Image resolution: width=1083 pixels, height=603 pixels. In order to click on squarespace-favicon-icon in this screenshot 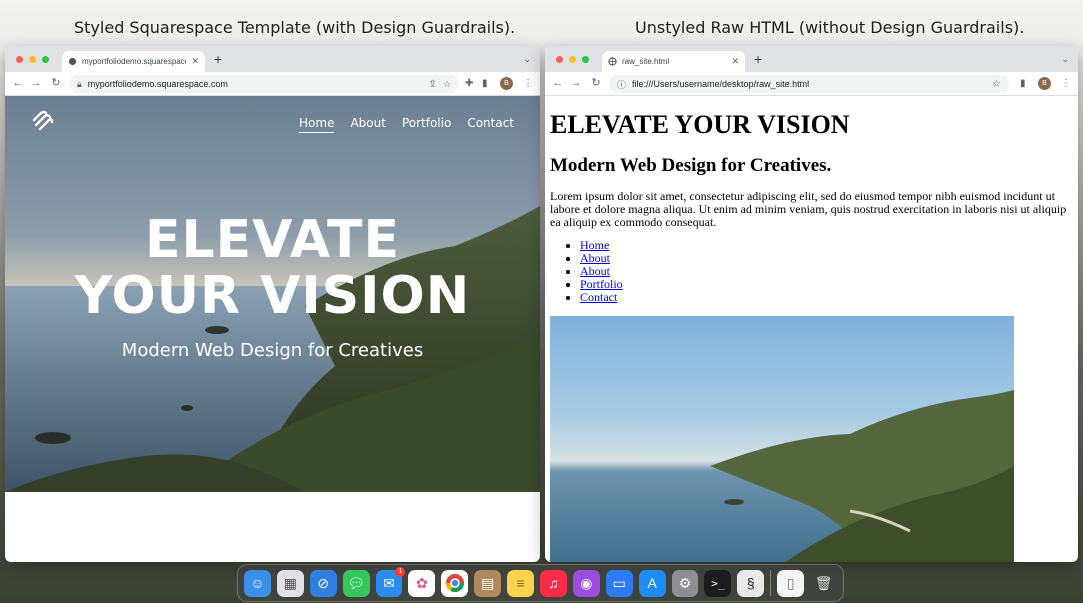, I will do `click(72, 61)`.